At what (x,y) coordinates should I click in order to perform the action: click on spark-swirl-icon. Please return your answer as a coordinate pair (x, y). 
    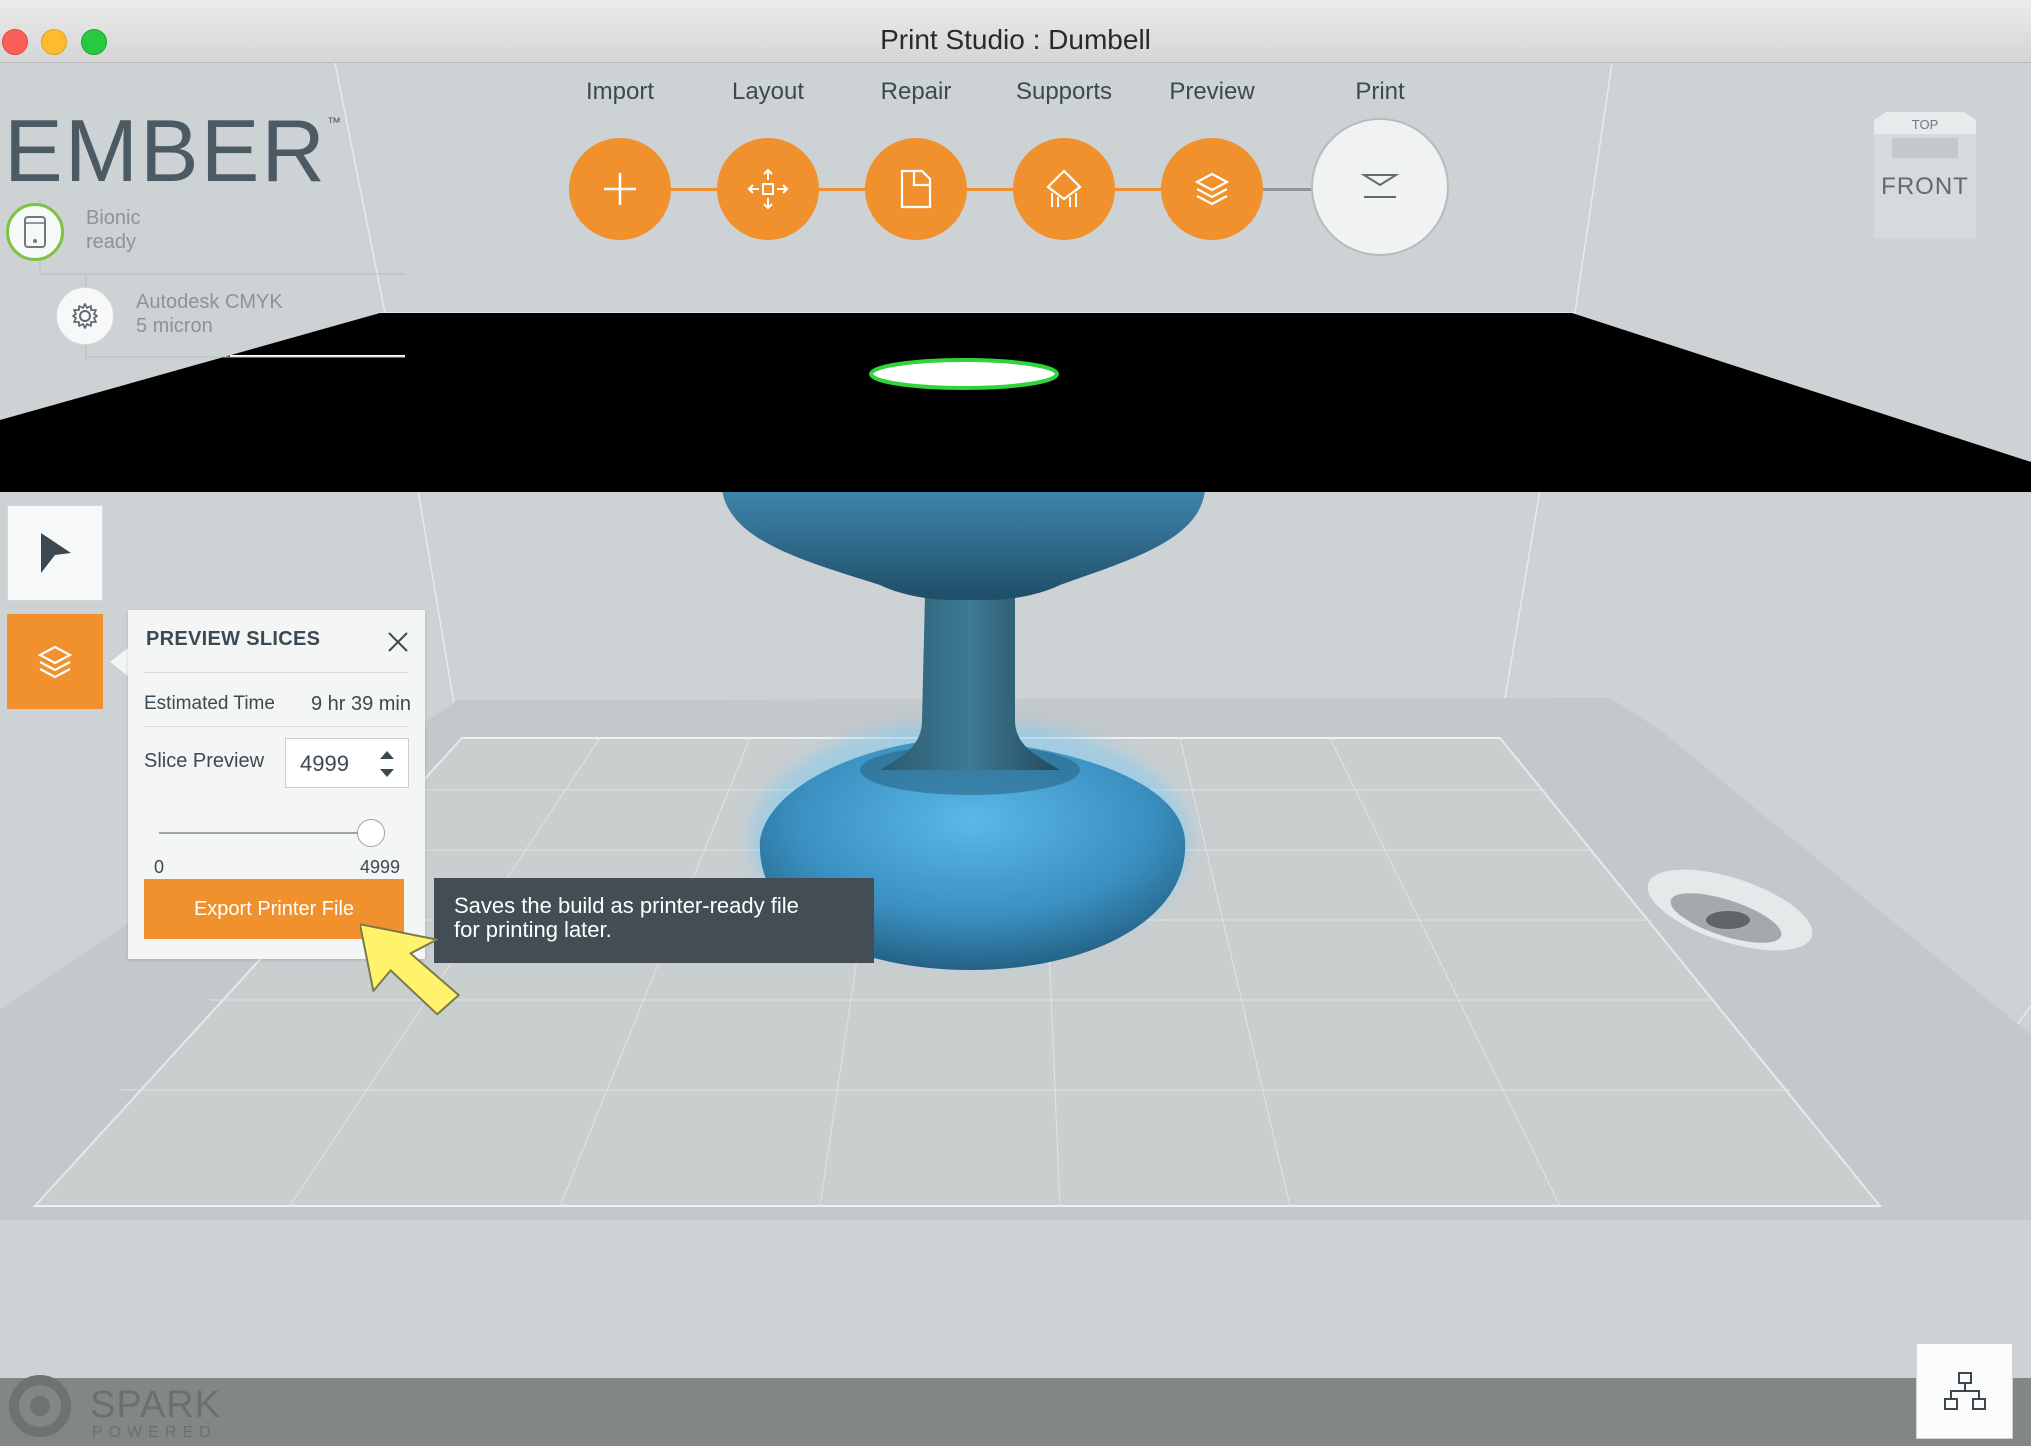
    Looking at the image, I should click on (40, 1406).